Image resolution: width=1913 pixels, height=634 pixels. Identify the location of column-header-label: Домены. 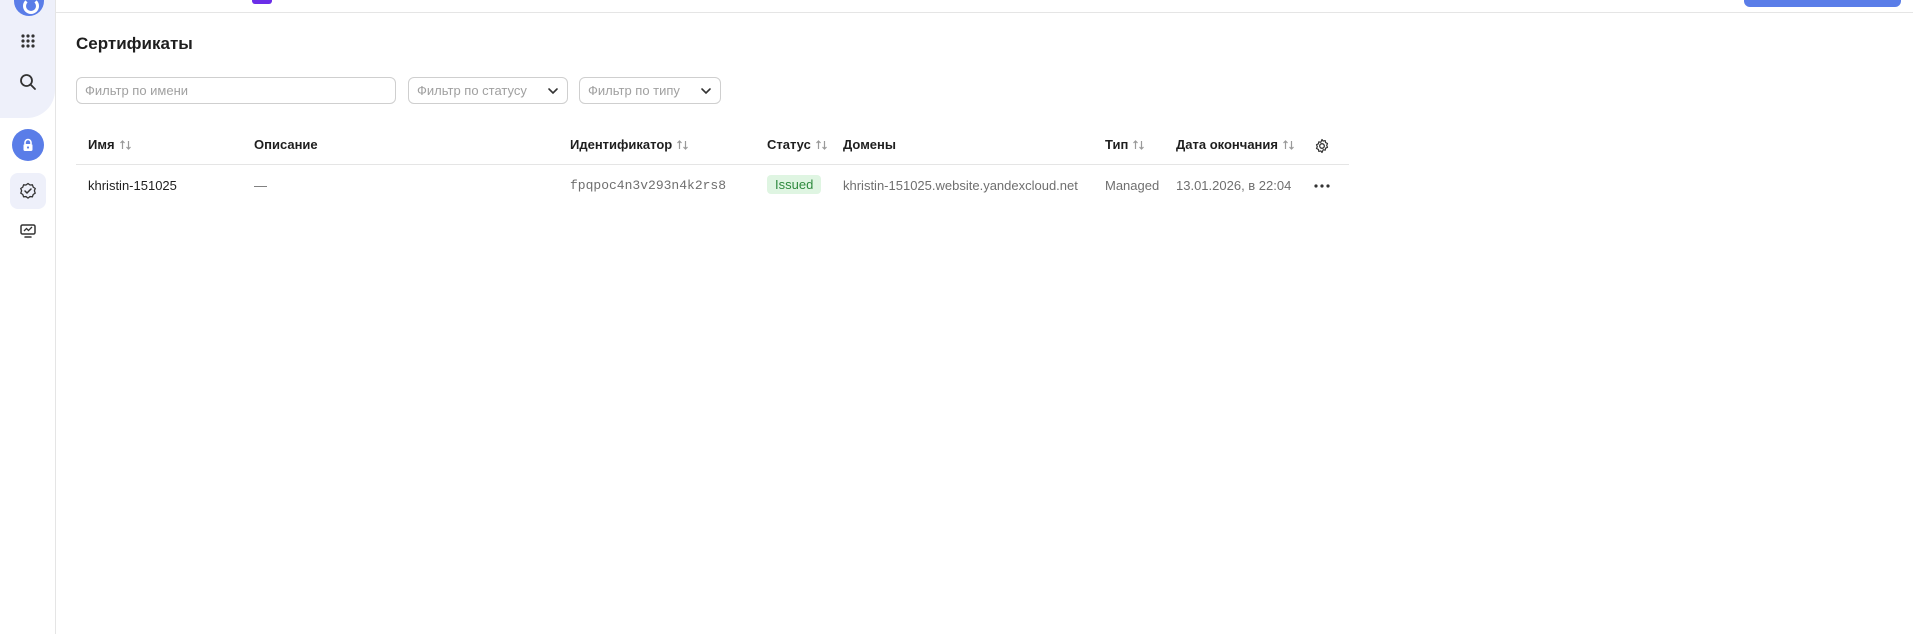
(869, 144).